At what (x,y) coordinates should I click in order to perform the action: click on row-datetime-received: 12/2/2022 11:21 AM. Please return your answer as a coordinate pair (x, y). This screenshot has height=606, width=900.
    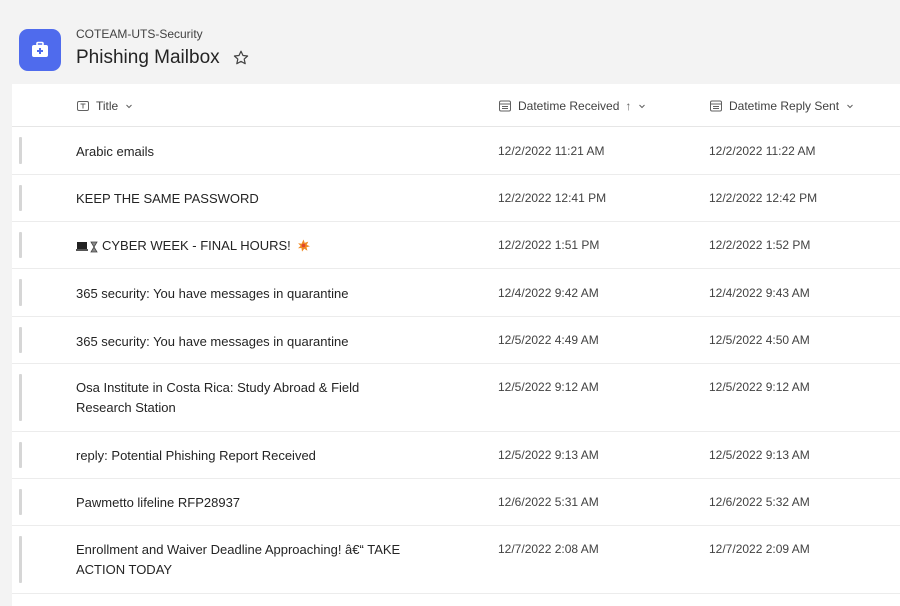
    Looking at the image, I should click on (551, 151).